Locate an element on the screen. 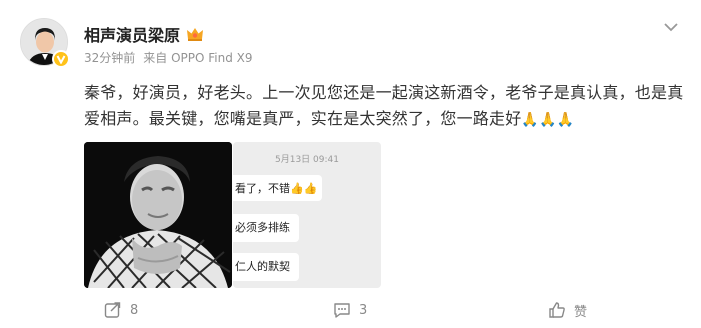 Image resolution: width=701 pixels, height=328 pixels. post-source: 来自 OPPO Find X9 is located at coordinates (198, 58).